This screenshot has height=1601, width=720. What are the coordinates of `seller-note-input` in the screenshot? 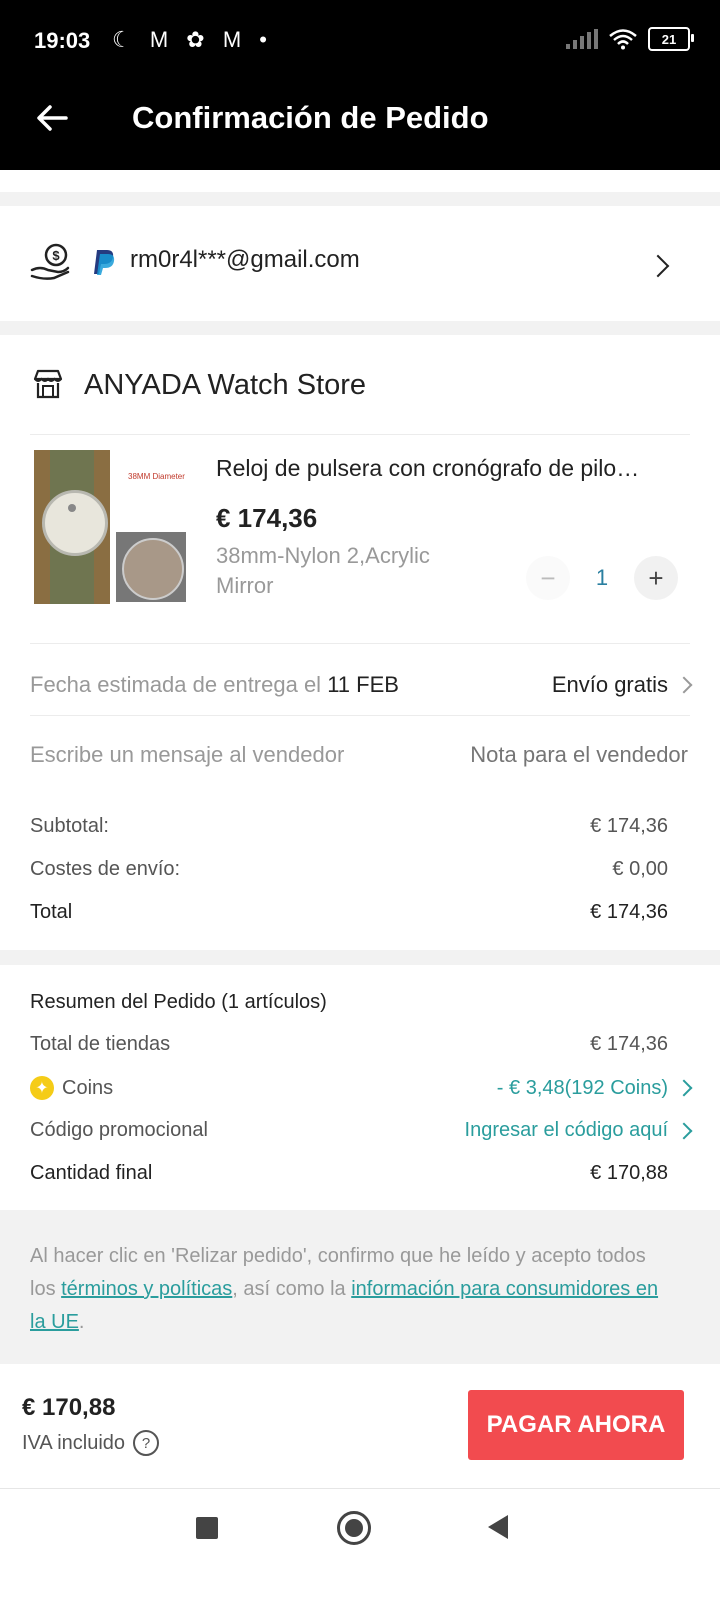 It's located at (558, 755).